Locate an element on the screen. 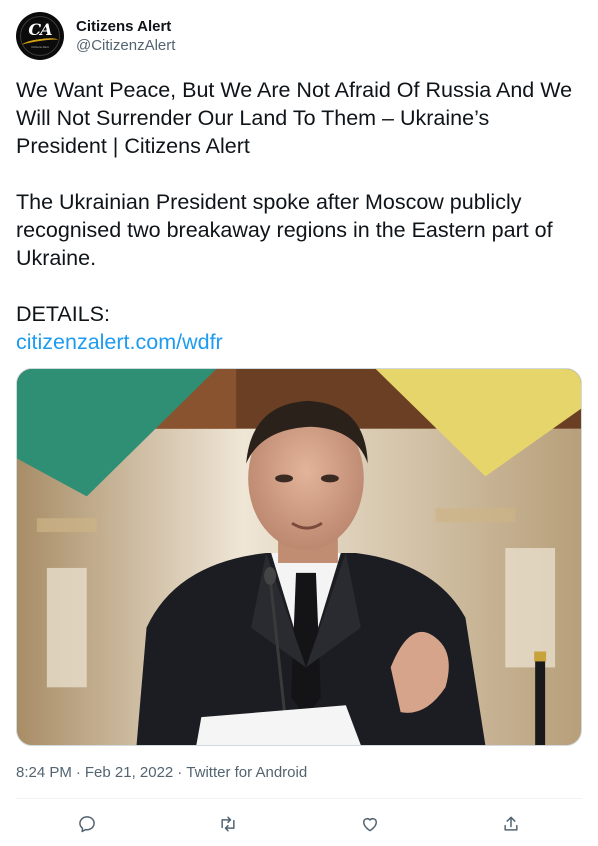 Image resolution: width=598 pixels, height=846 pixels. avatar-initials: CA is located at coordinates (40, 29).